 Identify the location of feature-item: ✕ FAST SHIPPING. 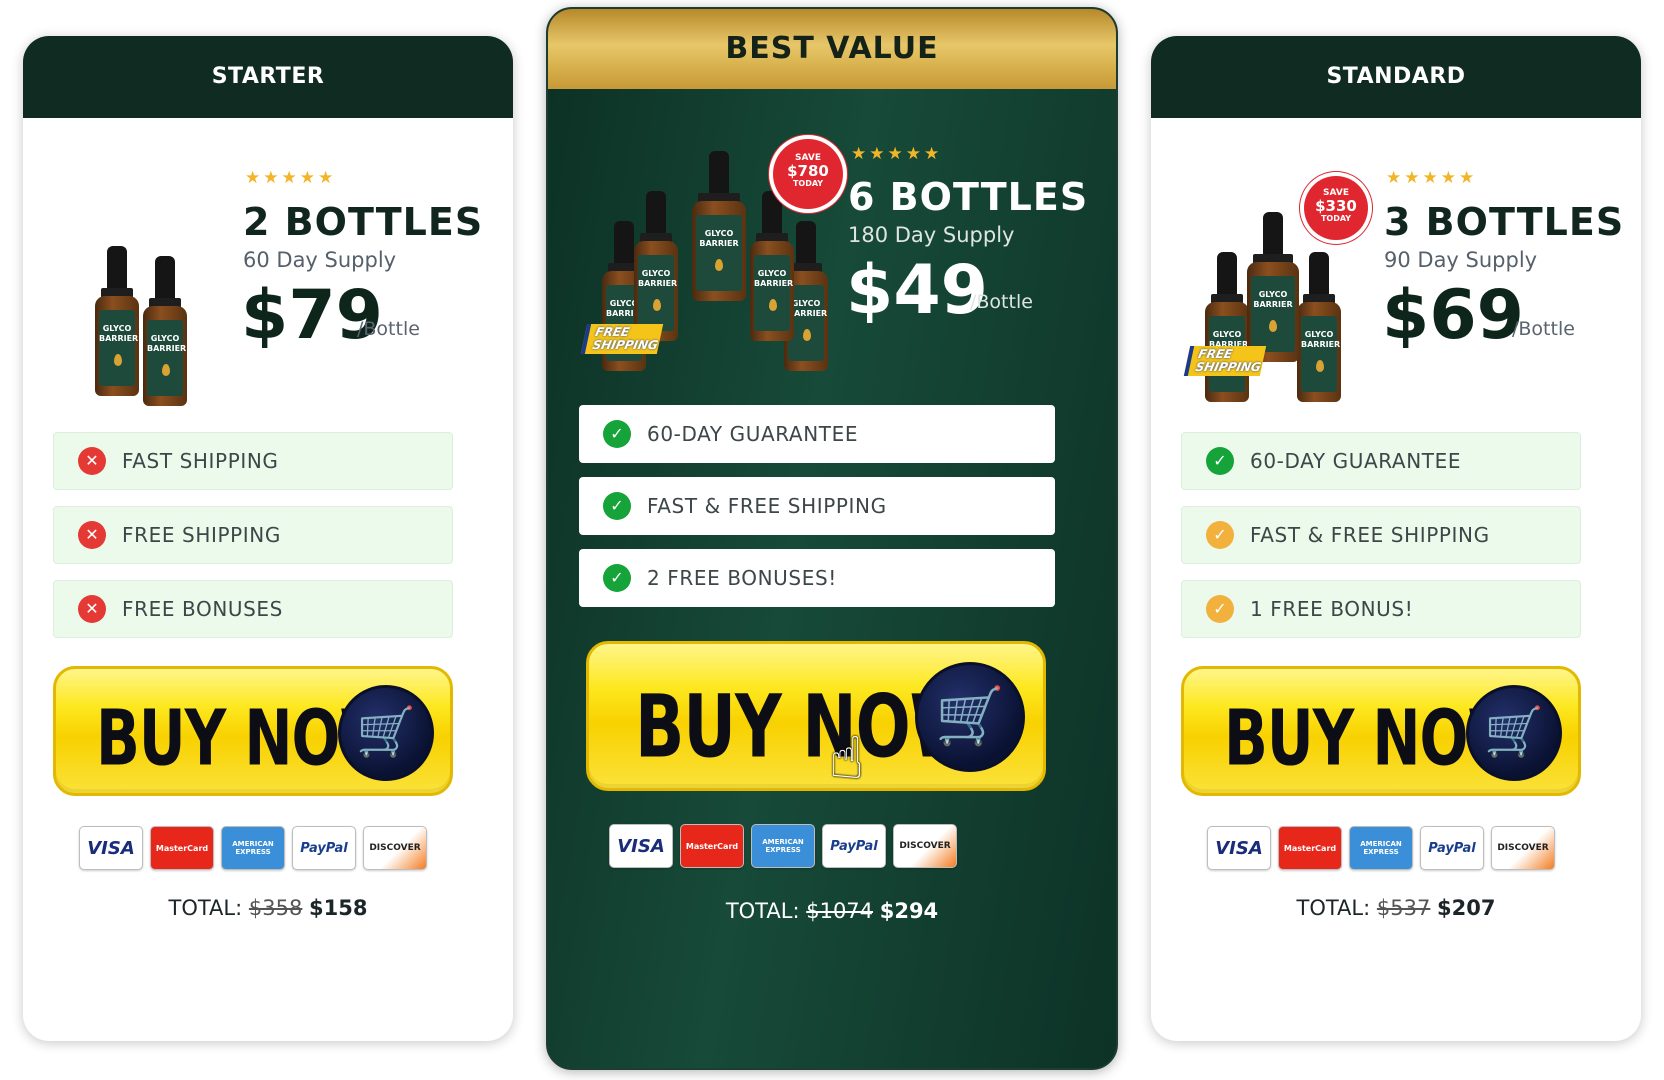
(253, 461).